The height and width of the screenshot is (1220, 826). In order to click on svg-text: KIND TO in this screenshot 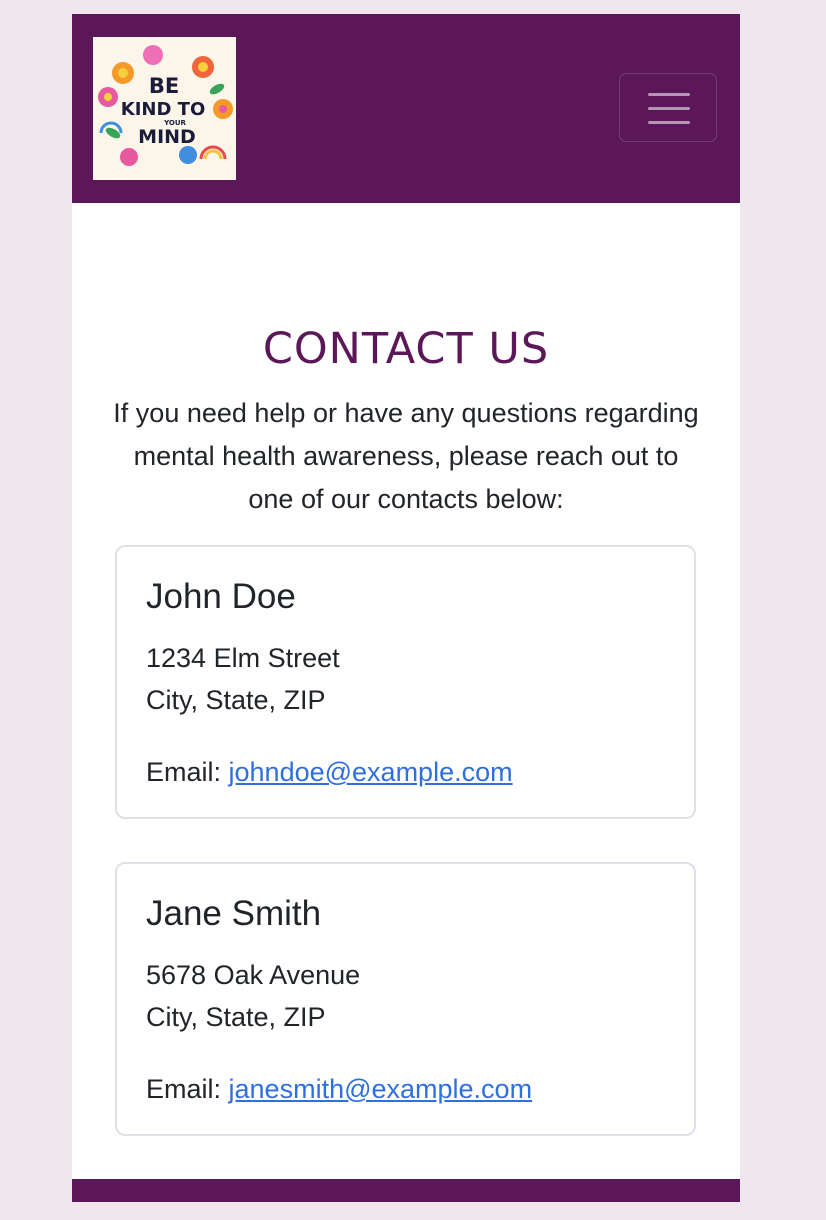, I will do `click(163, 109)`.